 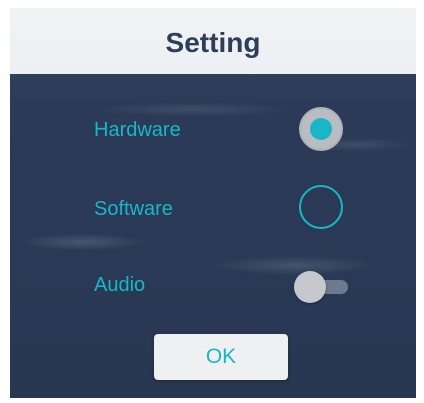 What do you see at coordinates (221, 357) in the screenshot?
I see `ok-button: OK` at bounding box center [221, 357].